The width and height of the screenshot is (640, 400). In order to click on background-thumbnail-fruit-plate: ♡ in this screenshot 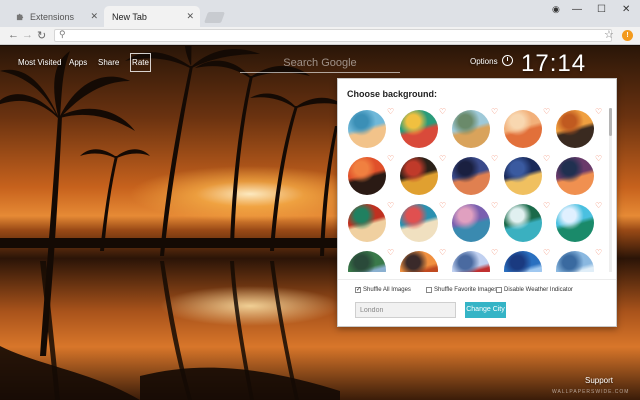, I will do `click(424, 180)`.